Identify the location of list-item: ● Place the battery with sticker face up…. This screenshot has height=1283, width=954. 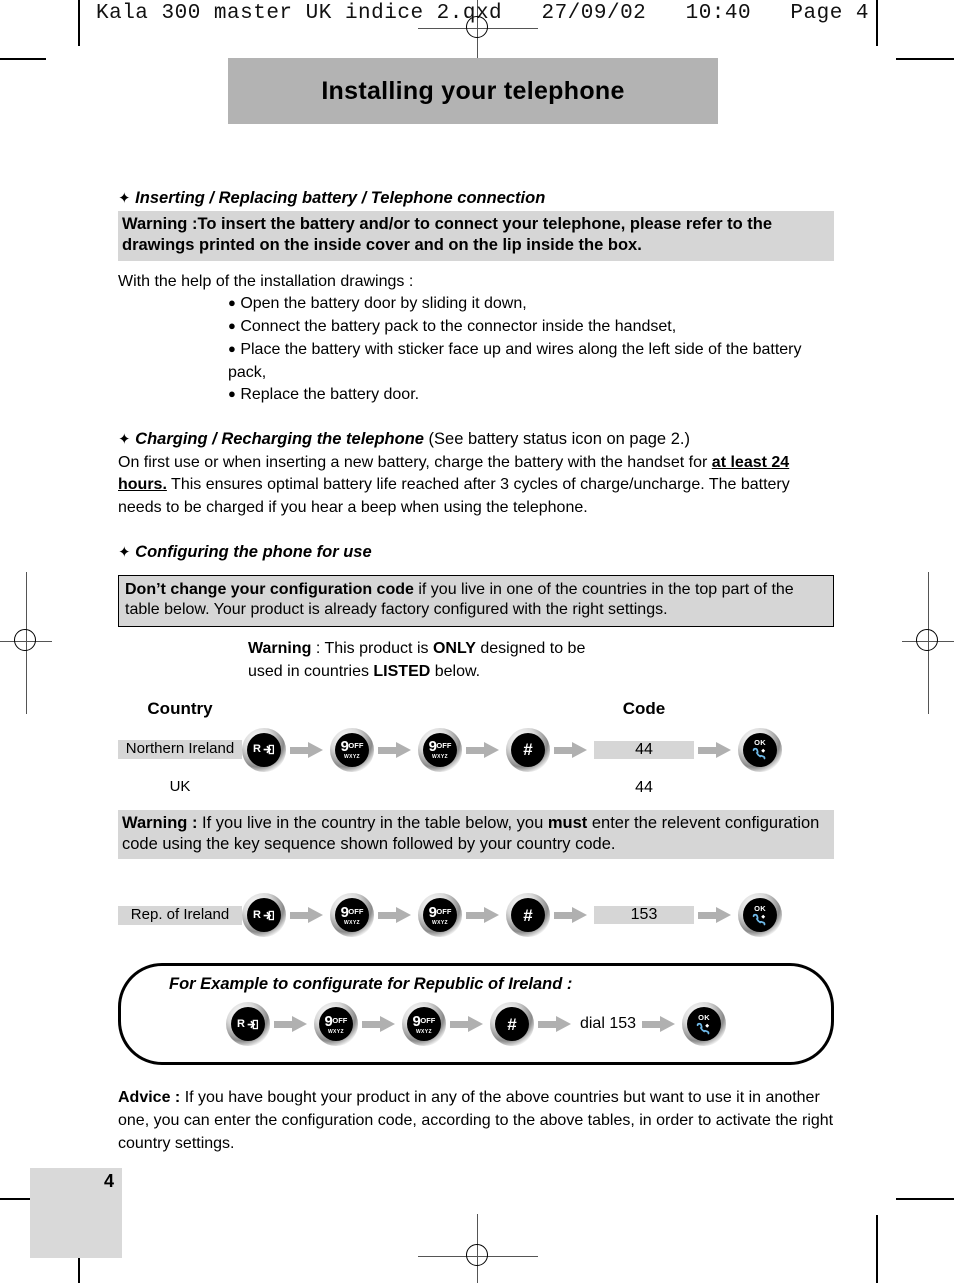
(531, 361).